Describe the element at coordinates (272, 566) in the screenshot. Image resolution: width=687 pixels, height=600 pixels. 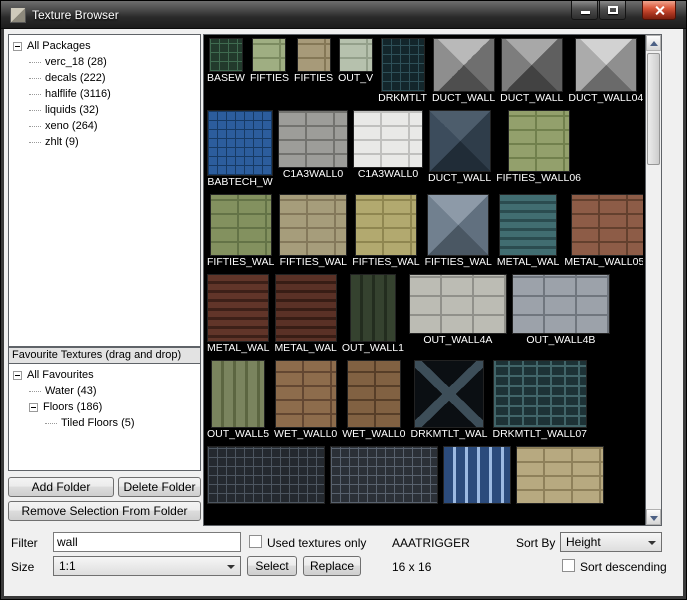
I see `select-button: Select` at that location.